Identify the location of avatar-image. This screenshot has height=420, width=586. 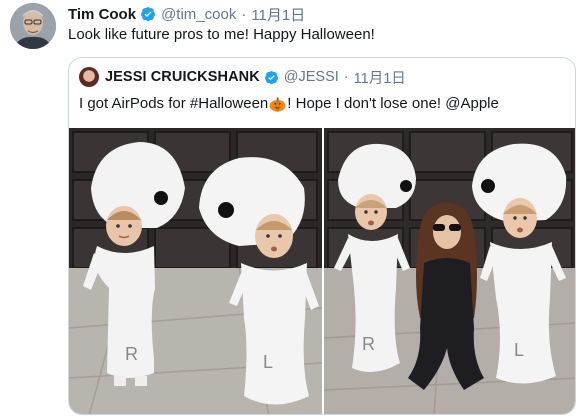
(33, 26).